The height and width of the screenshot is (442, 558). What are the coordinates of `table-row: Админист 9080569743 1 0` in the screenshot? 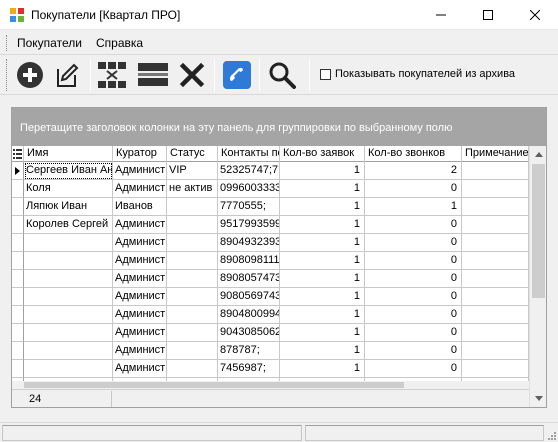 It's located at (270, 297).